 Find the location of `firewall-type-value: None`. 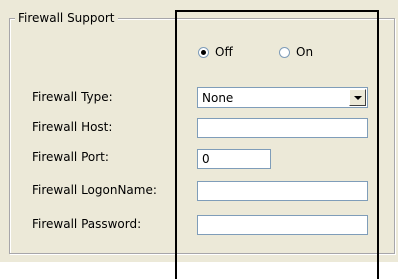

firewall-type-value: None is located at coordinates (218, 98).